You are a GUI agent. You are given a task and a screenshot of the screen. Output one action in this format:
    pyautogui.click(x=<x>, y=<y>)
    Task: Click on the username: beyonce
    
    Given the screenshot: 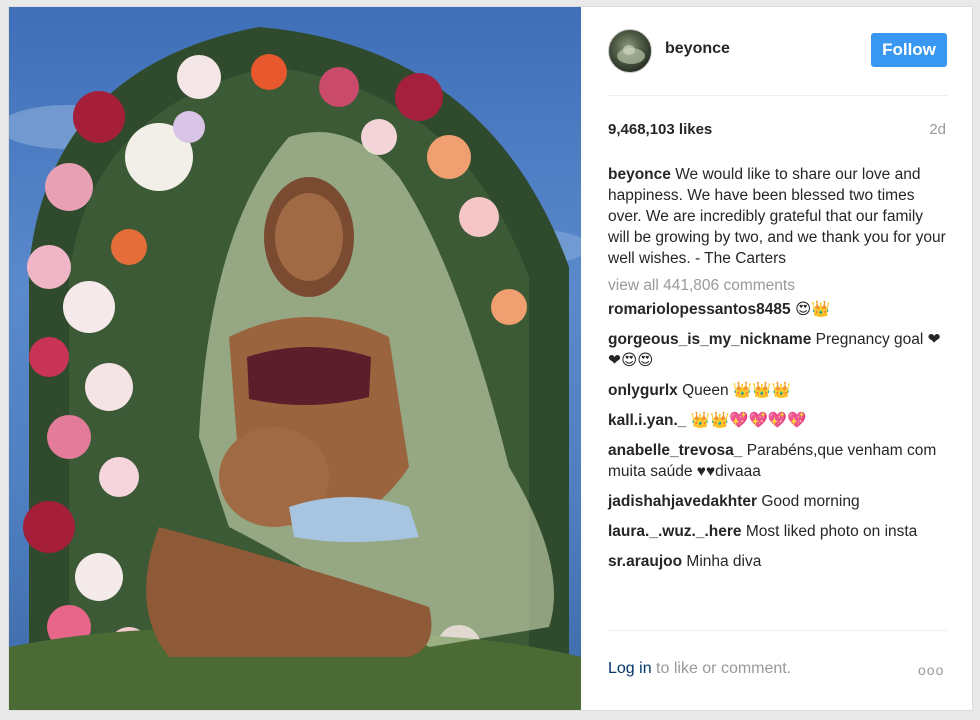 What is the action you would take?
    pyautogui.click(x=697, y=49)
    